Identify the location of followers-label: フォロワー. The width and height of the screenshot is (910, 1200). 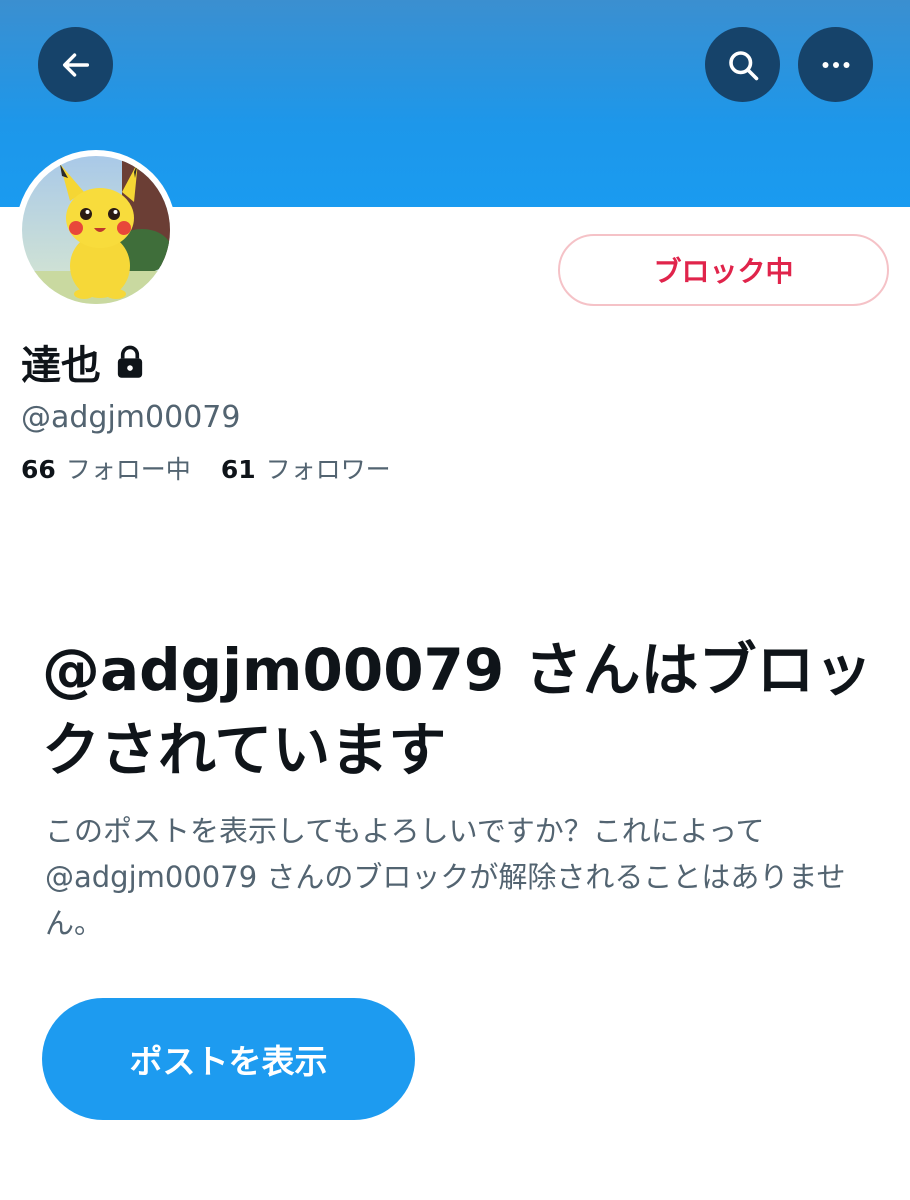
(328, 469).